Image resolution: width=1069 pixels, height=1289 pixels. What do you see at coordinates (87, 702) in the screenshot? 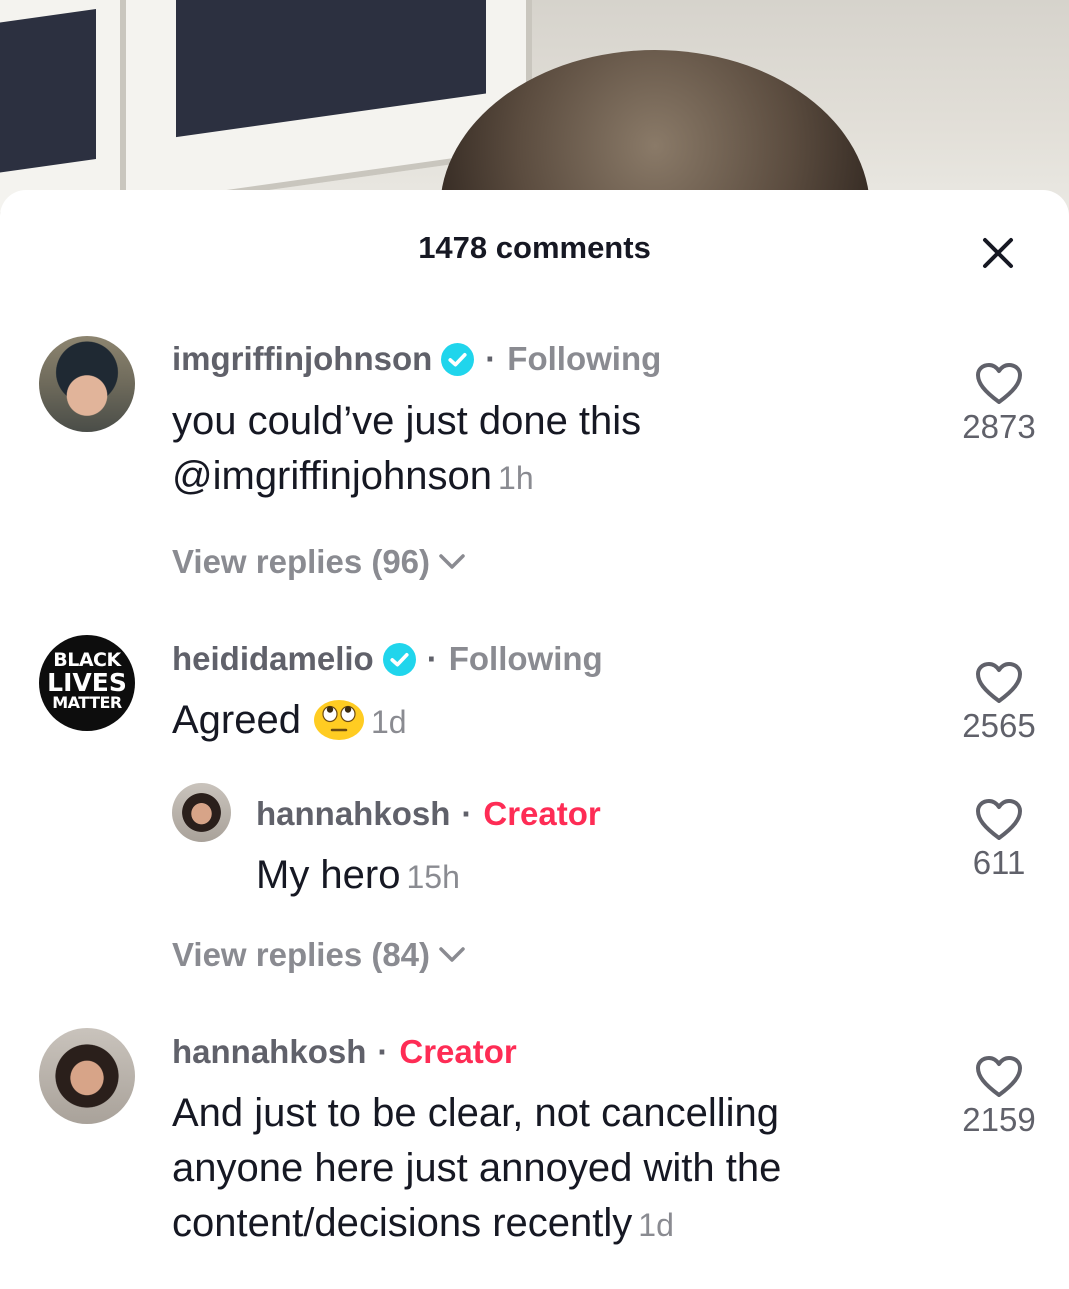
I see `avatar-text: MATTER` at bounding box center [87, 702].